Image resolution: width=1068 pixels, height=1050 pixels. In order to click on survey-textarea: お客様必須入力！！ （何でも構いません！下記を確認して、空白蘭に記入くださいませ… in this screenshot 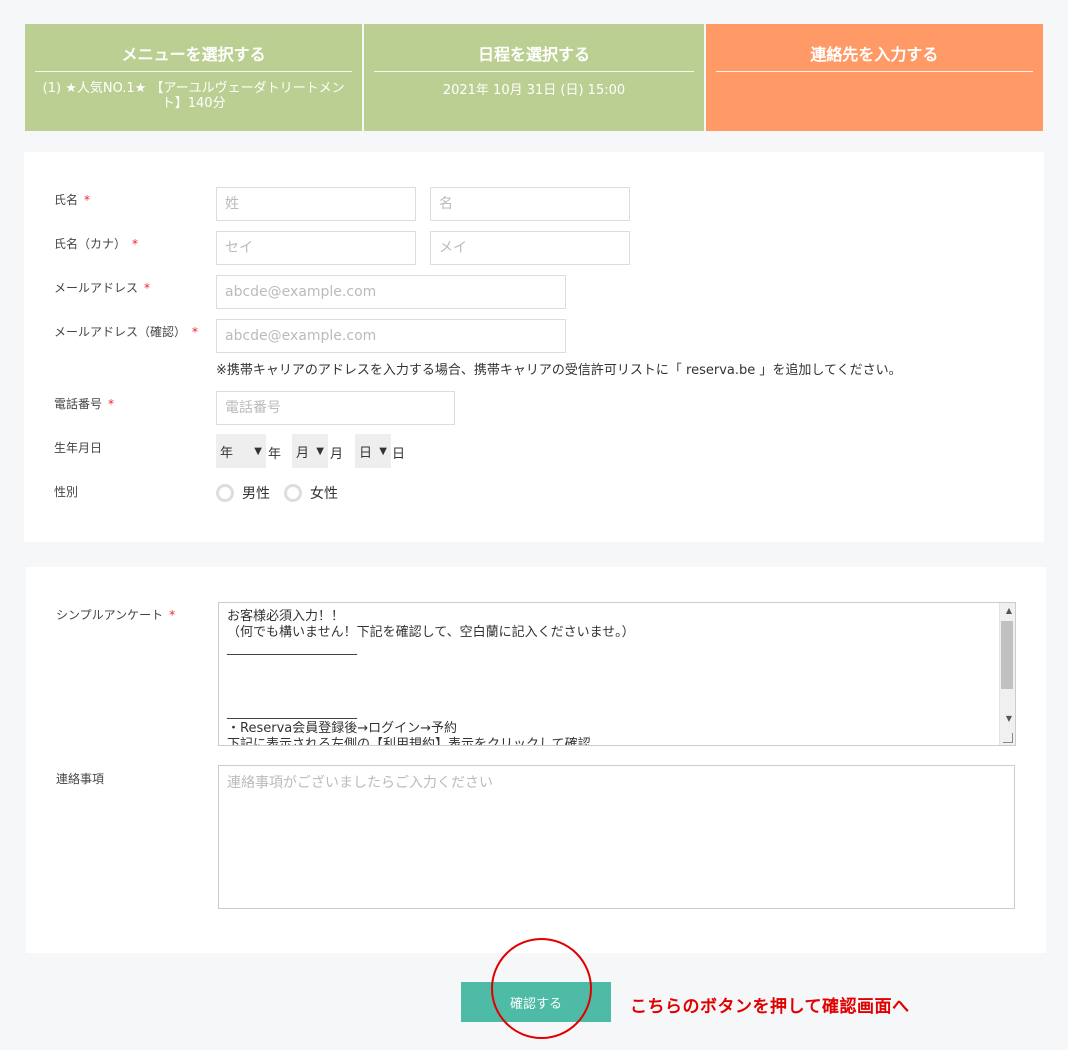, I will do `click(617, 674)`.